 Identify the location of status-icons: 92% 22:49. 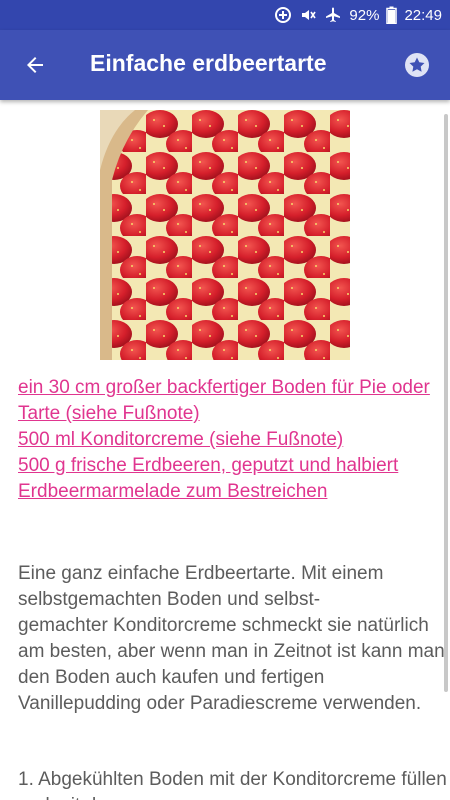
(358, 15).